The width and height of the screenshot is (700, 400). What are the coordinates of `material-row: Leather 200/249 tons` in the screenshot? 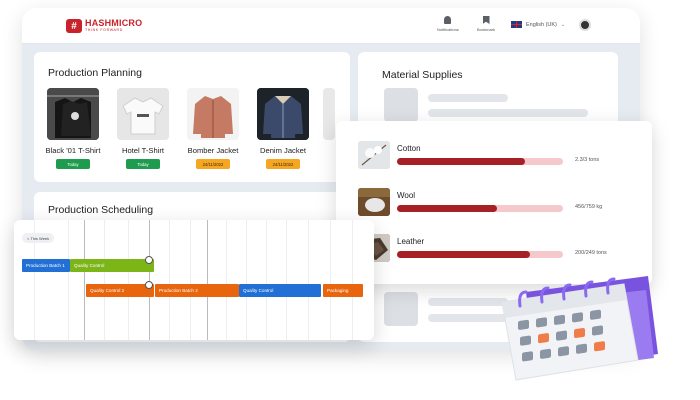 It's located at (498, 248).